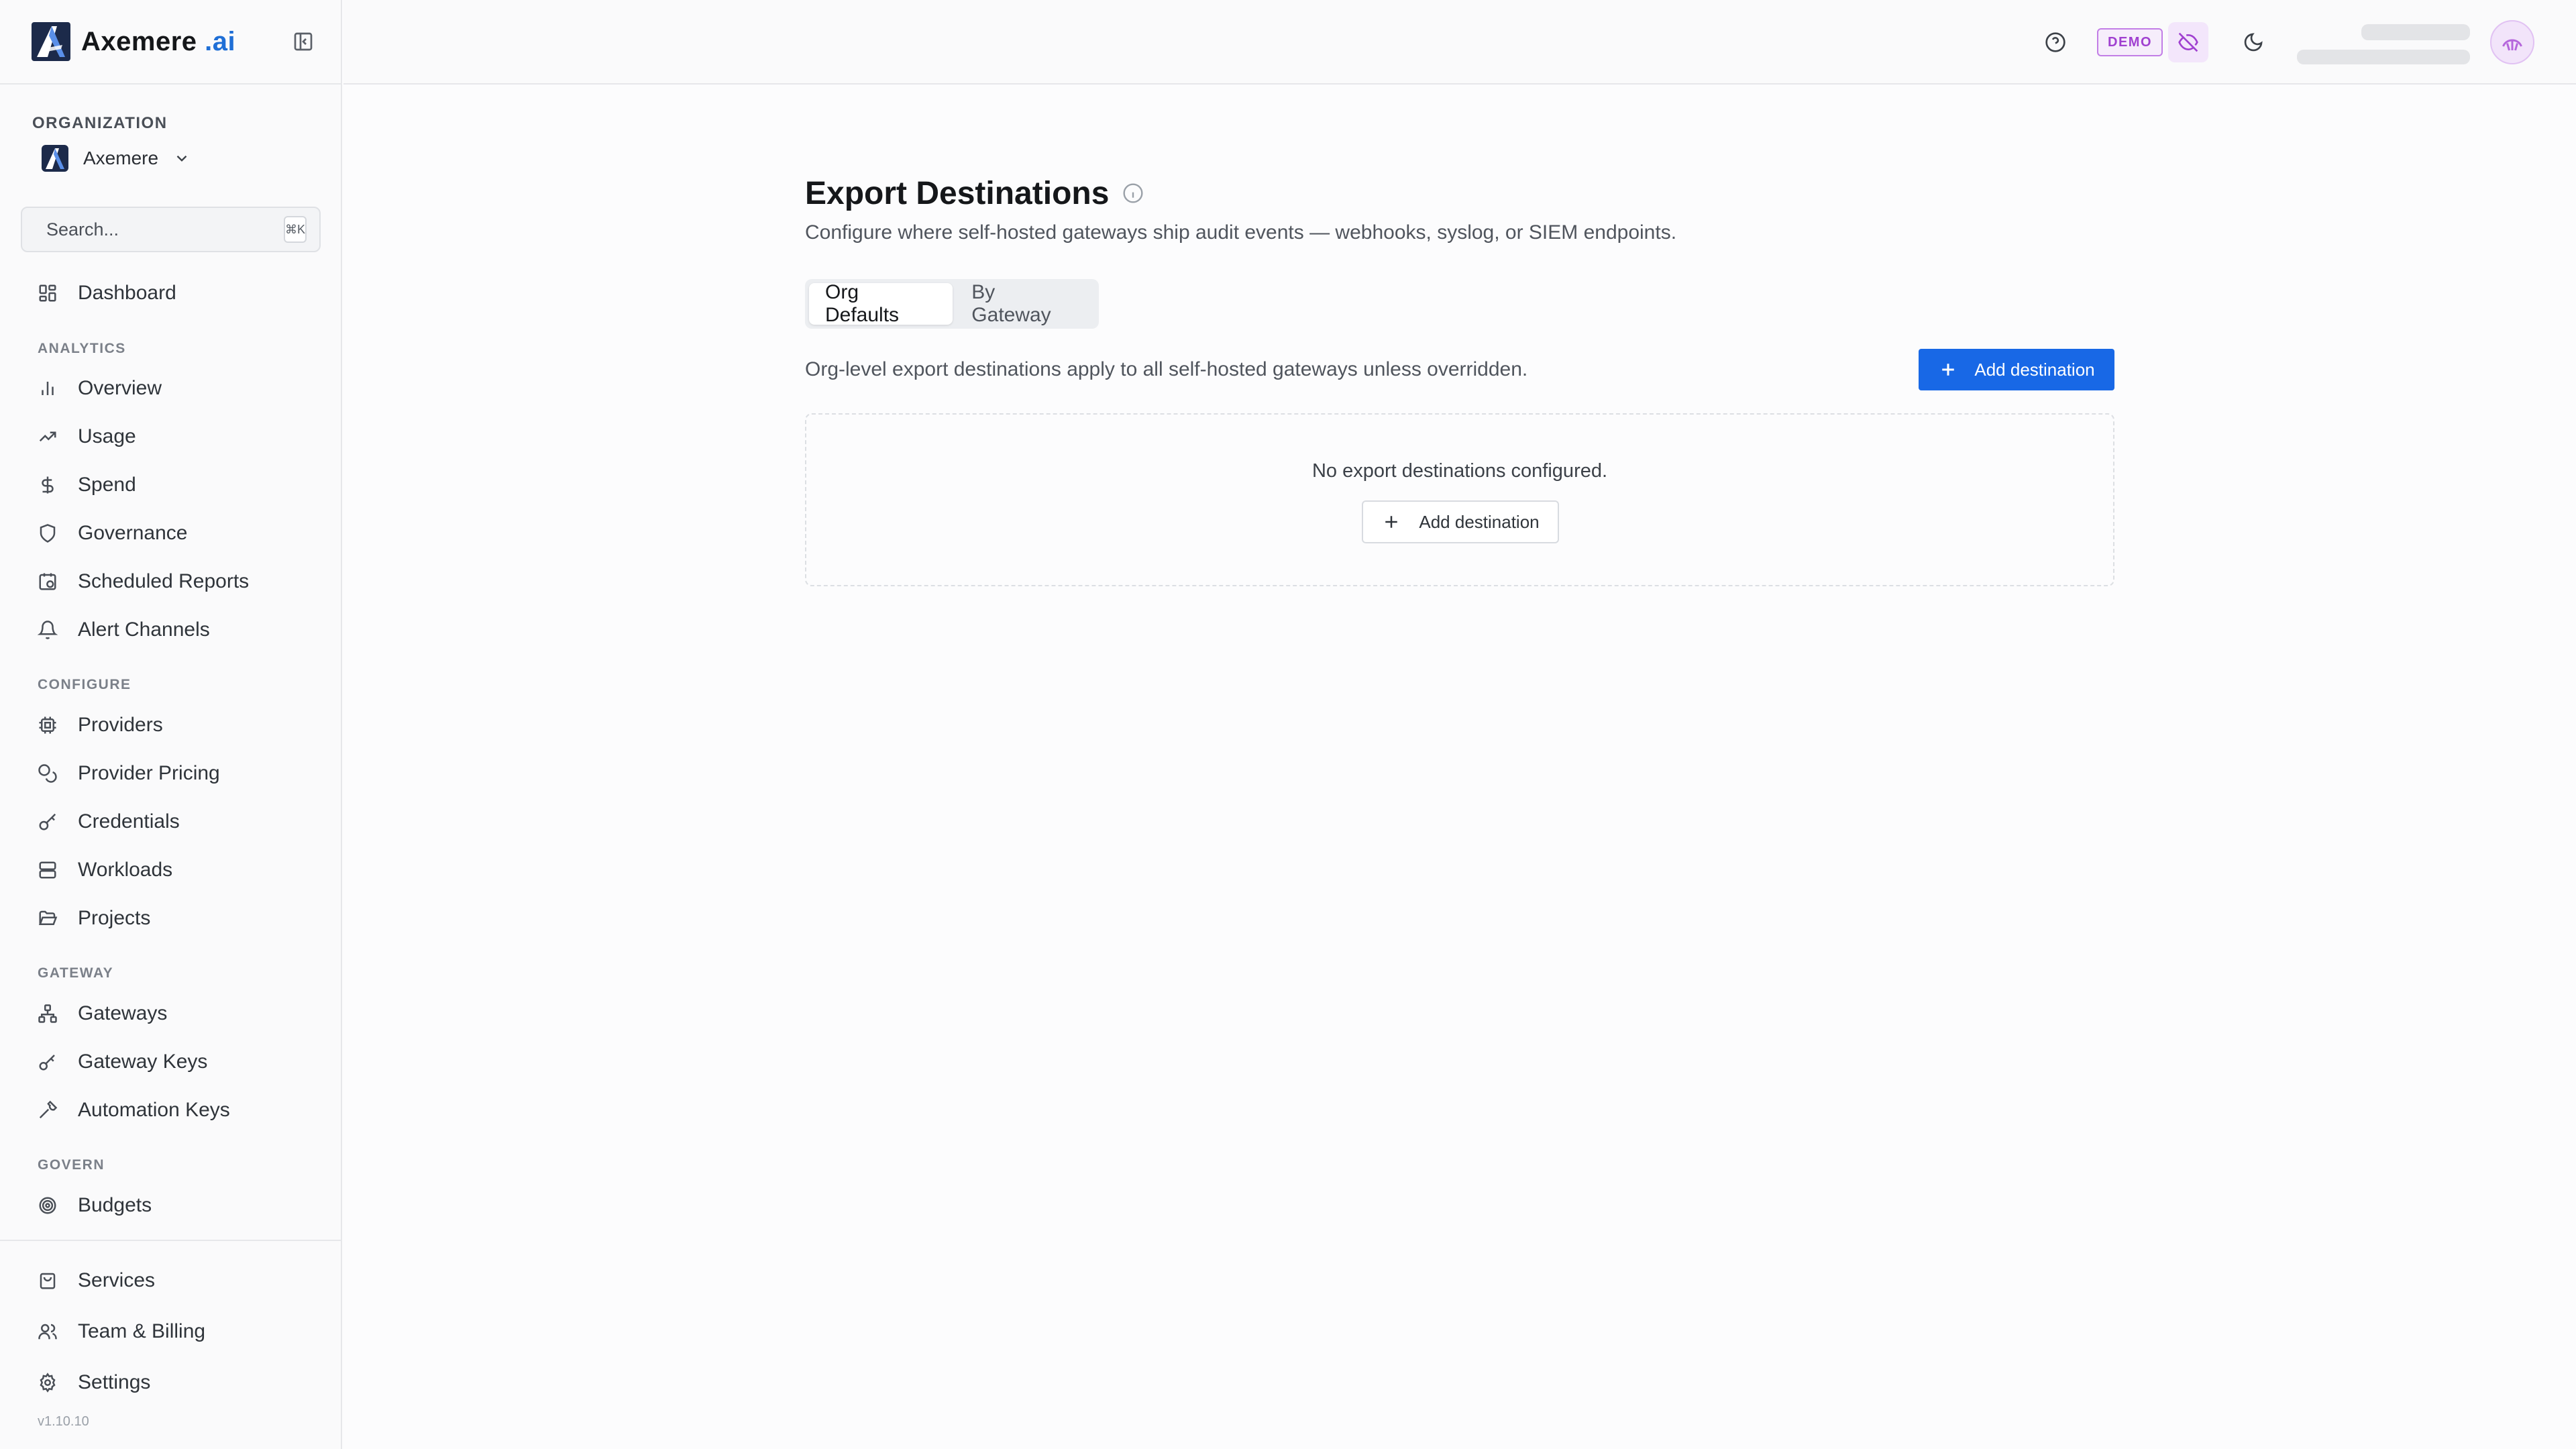 This screenshot has width=2576, height=1449. I want to click on sidebar-item-label: Usage, so click(107, 436).